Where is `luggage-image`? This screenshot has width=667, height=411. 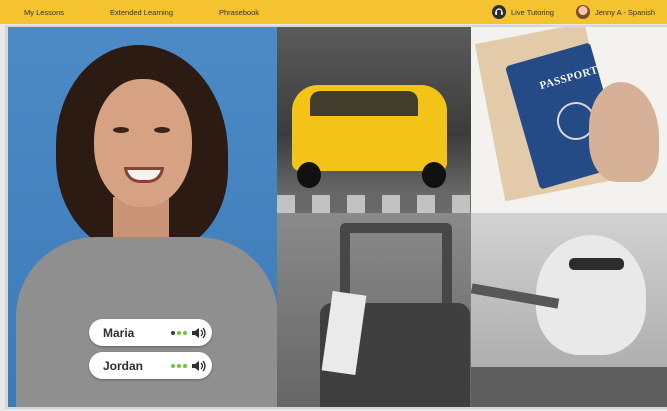
luggage-image is located at coordinates (374, 310).